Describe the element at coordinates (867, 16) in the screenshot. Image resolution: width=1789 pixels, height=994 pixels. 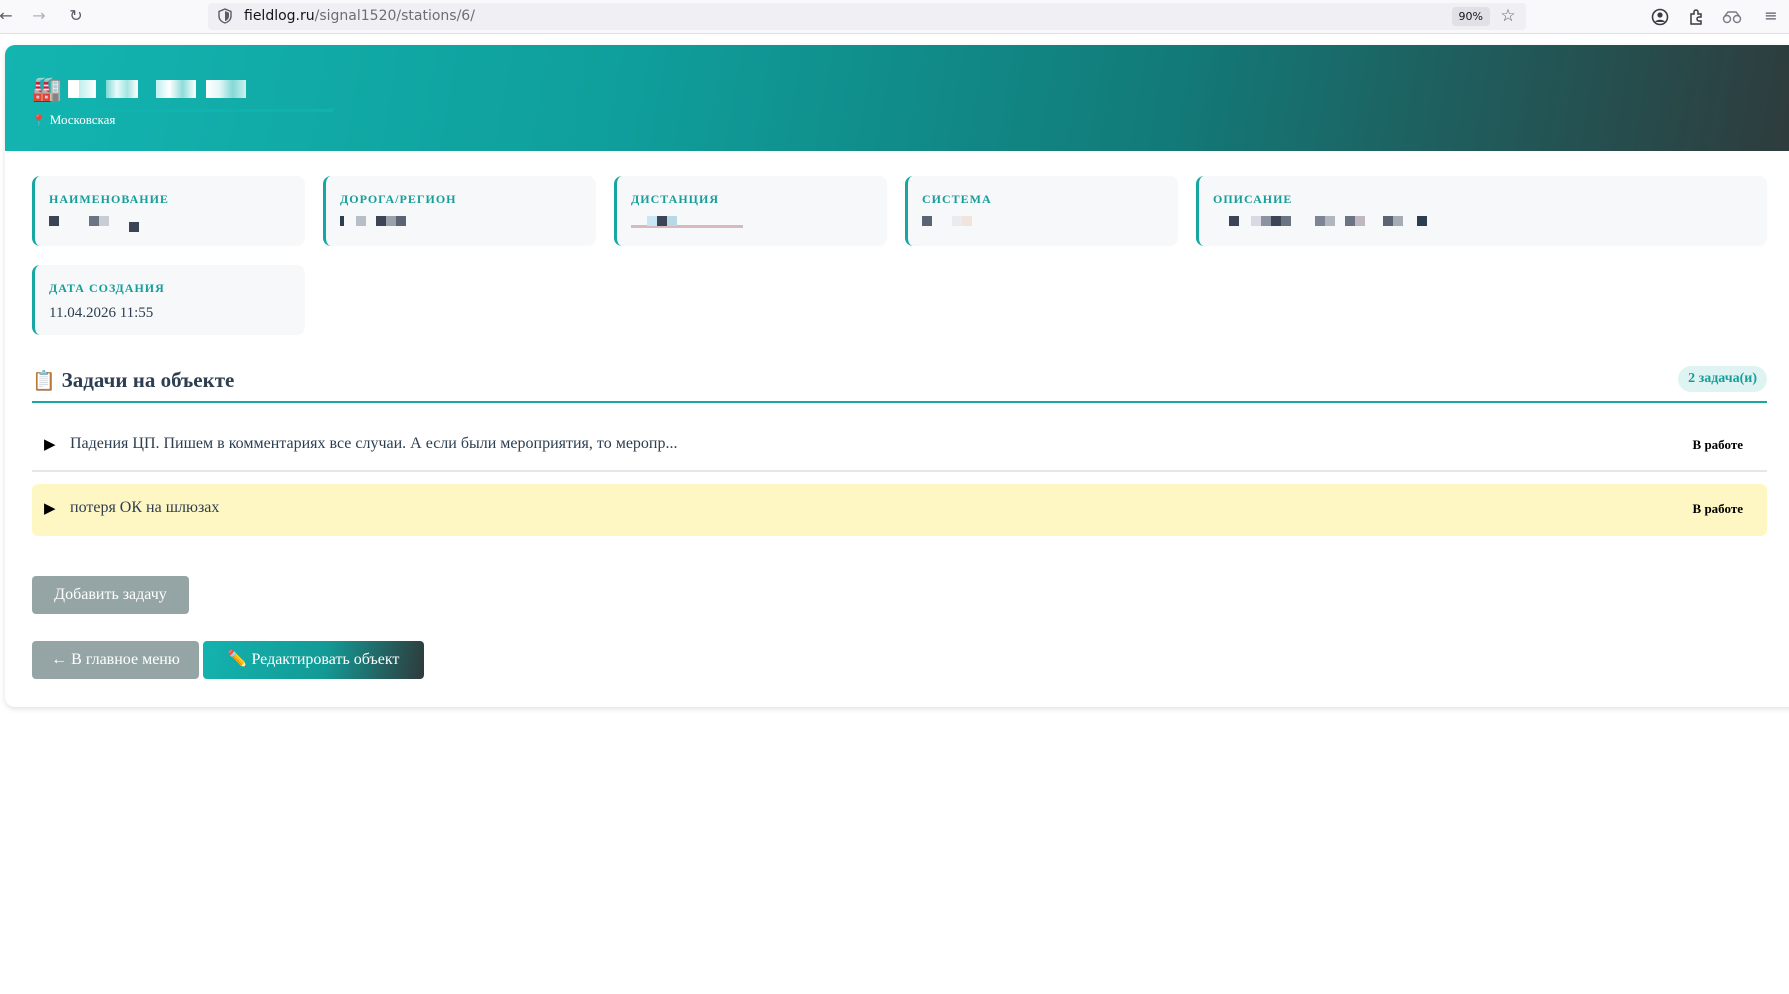
I see `address-bar: fieldlog.ru/signal1520/stations/6/ 90% ☆` at that location.